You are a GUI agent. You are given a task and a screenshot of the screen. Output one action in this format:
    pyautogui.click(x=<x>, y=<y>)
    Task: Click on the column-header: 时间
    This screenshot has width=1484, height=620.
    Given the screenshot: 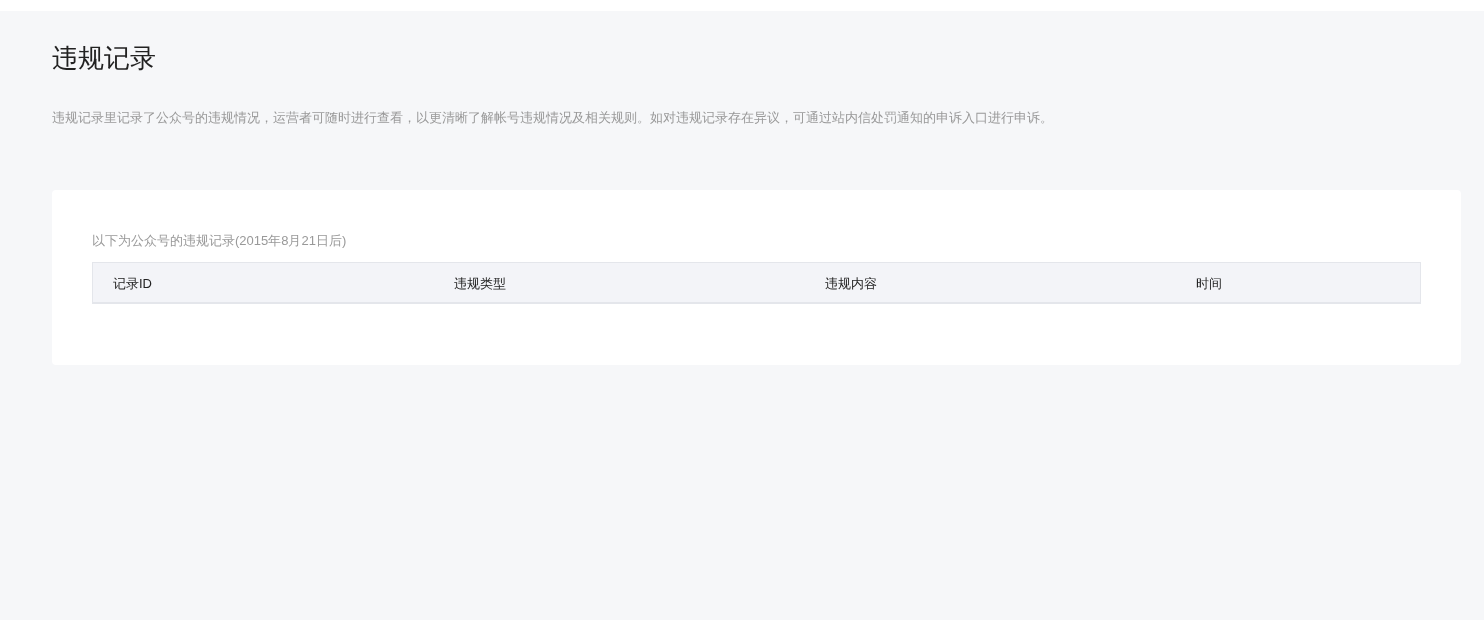 What is the action you would take?
    pyautogui.click(x=1209, y=283)
    